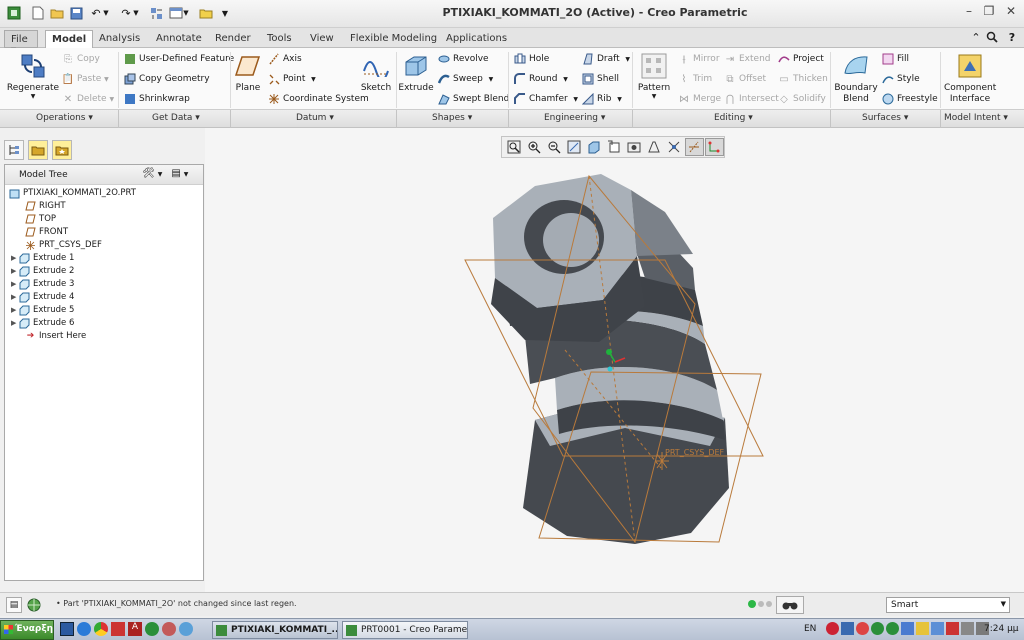 This screenshot has width=1024, height=640. I want to click on find-binoculars-icon, so click(790, 605).